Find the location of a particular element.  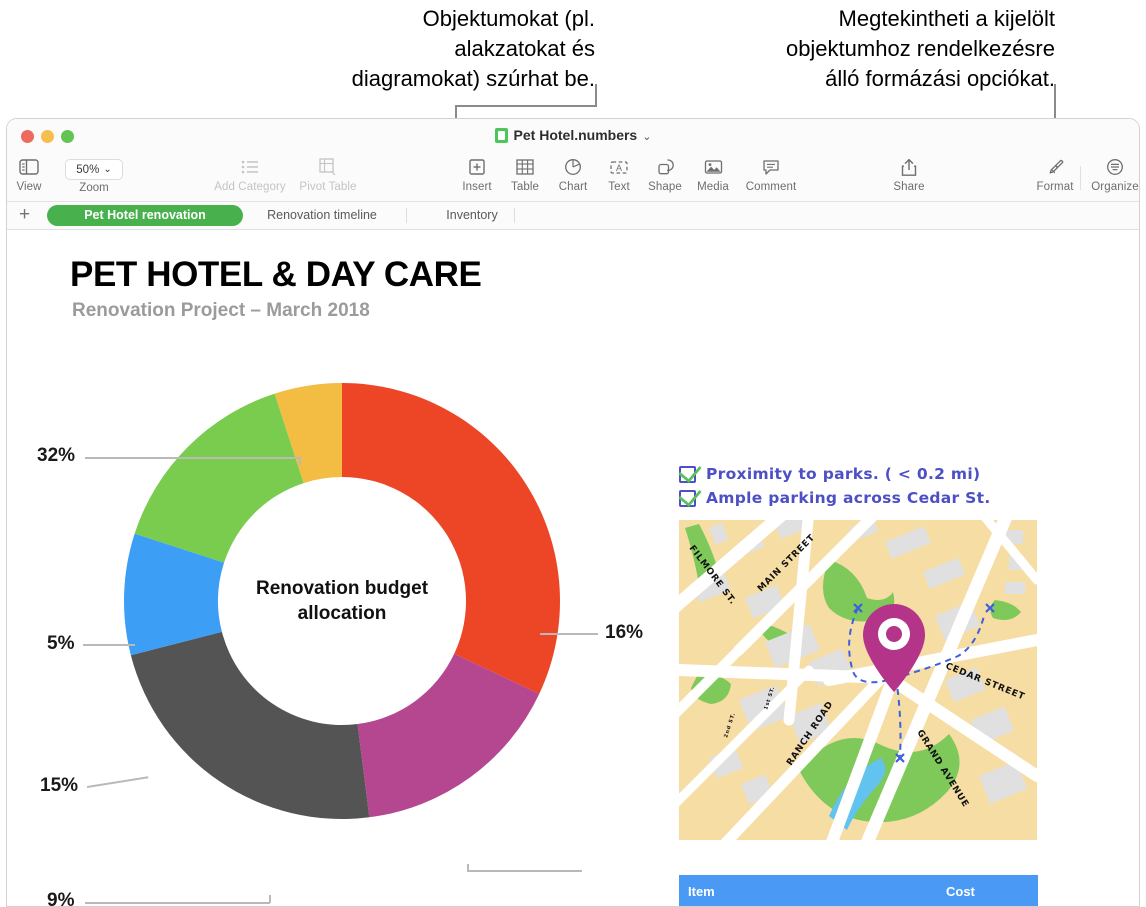

leader-tick-design is located at coordinates (270, 899).